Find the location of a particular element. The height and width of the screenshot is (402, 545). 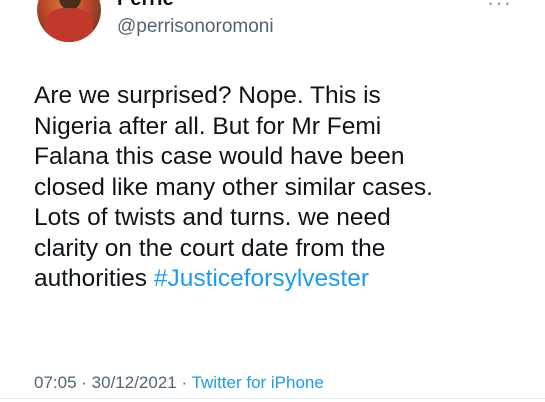

tweet-source-link: Twitter for iPhone is located at coordinates (258, 382).